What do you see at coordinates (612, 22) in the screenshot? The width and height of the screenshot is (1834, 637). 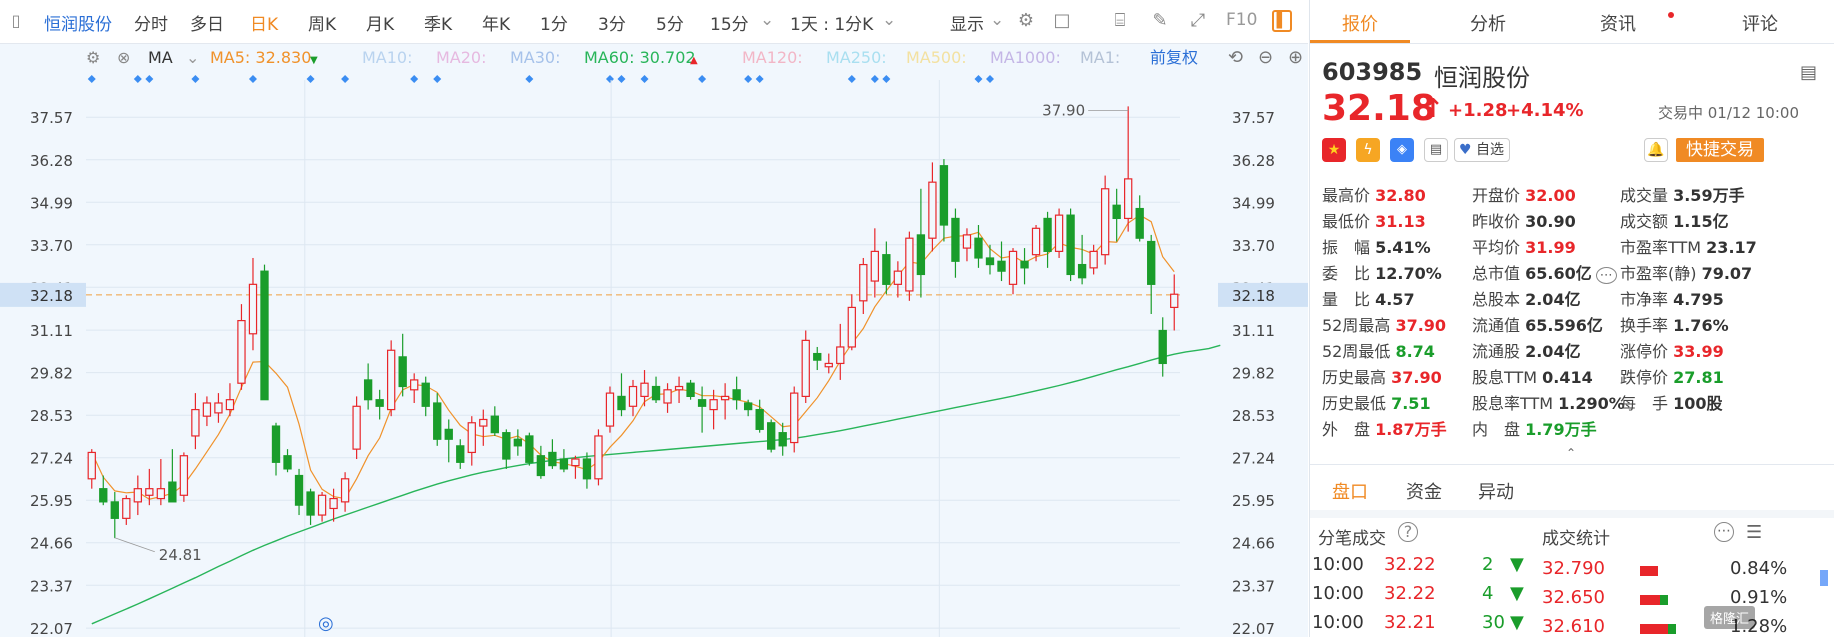 I see `period-tab-3min: 3分` at bounding box center [612, 22].